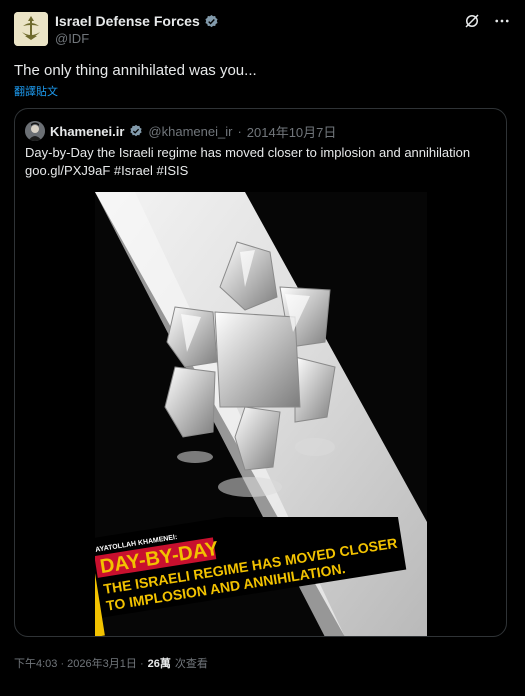  Describe the element at coordinates (472, 21) in the screenshot. I see `grok-icon` at that location.